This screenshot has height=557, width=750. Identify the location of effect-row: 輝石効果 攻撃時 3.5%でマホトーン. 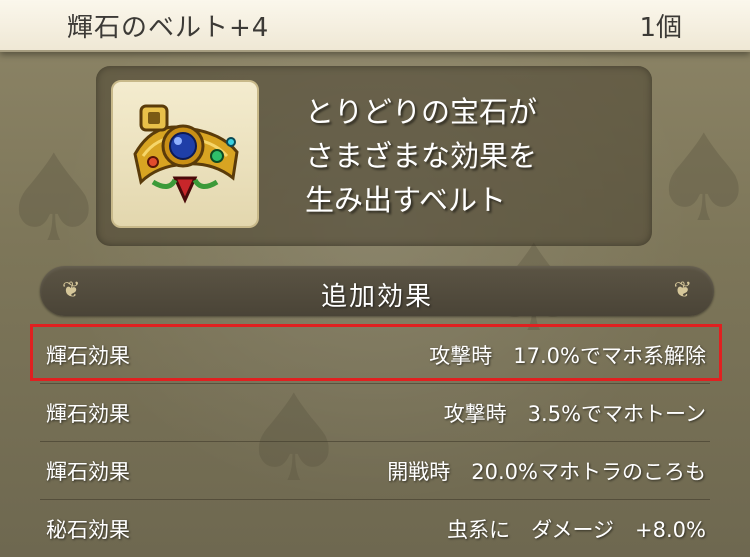
(375, 413).